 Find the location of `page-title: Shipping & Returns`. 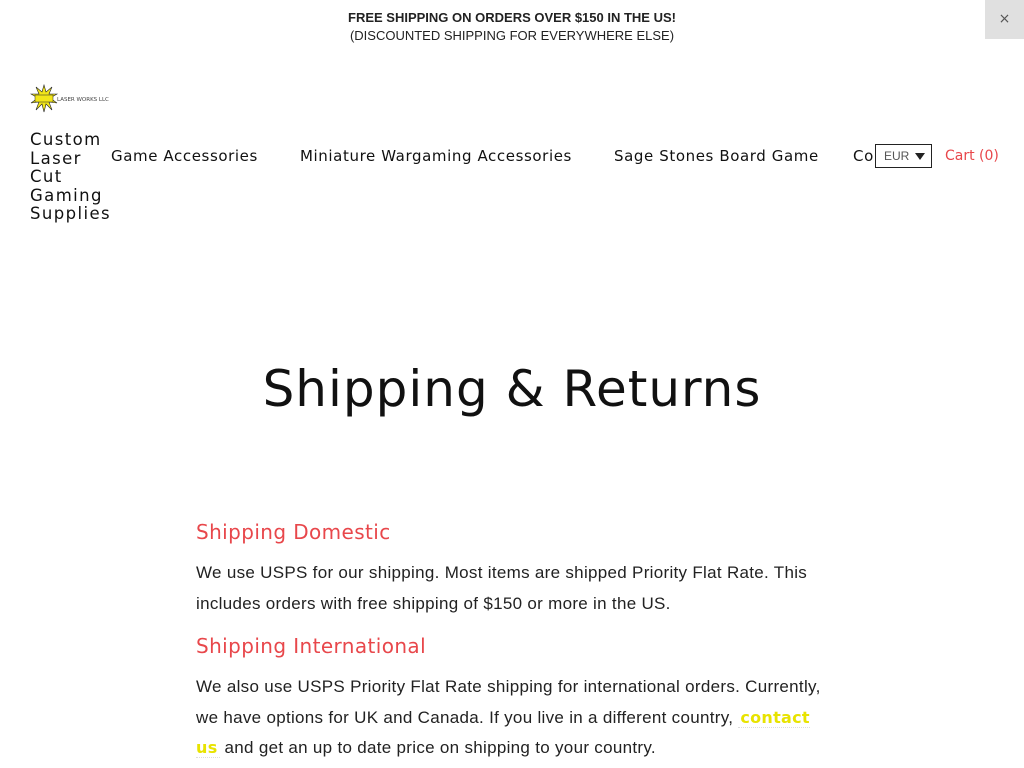

page-title: Shipping & Returns is located at coordinates (512, 389).